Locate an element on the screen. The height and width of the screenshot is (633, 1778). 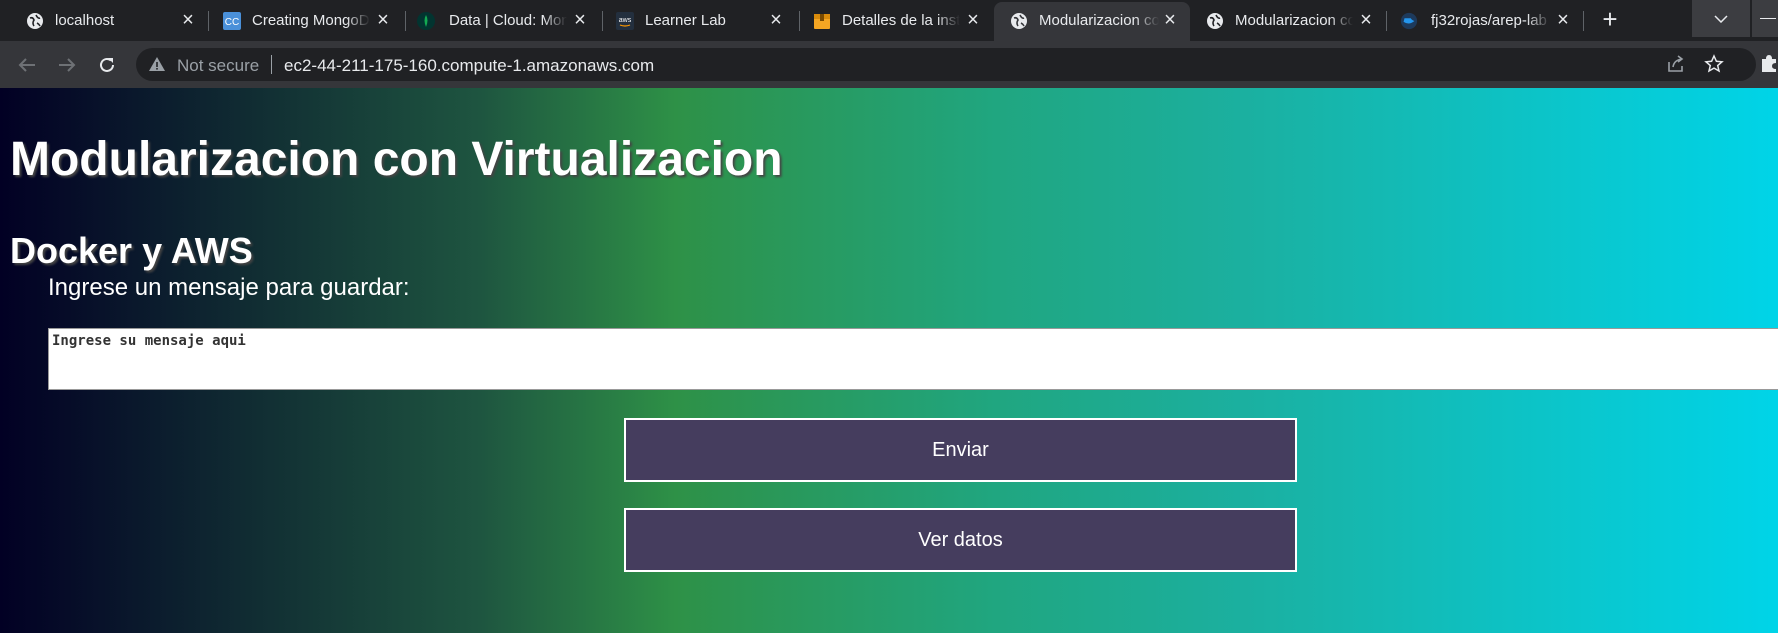
tab-mongodb-cloud: Data | Cloud: MongoDB × is located at coordinates (497, 20).